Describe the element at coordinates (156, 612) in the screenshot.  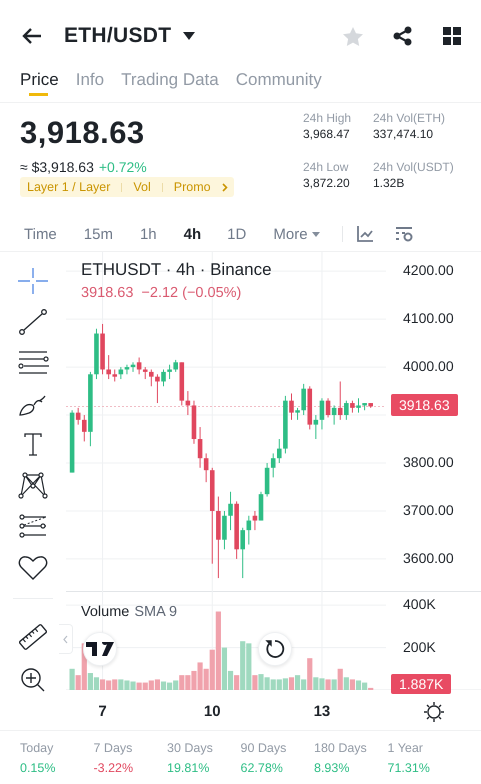
I see `sma-label: SMA 9` at that location.